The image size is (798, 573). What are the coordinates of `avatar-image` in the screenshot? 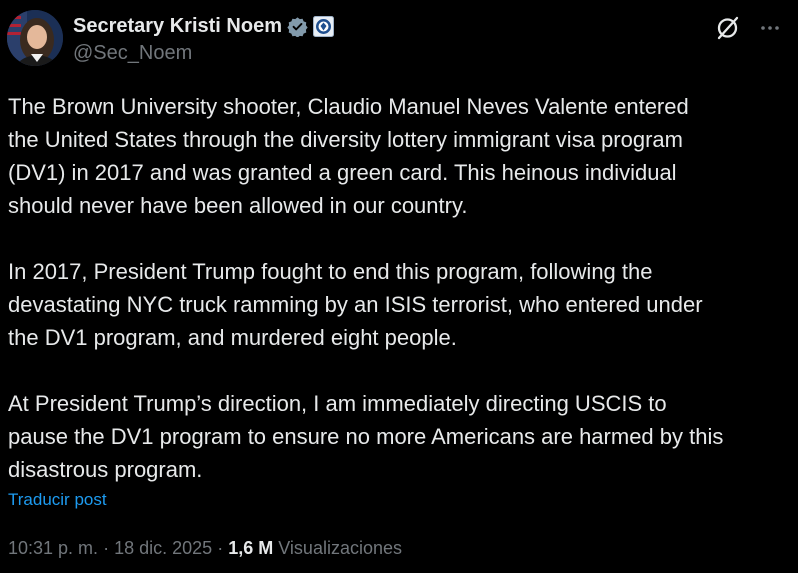 It's located at (35, 38).